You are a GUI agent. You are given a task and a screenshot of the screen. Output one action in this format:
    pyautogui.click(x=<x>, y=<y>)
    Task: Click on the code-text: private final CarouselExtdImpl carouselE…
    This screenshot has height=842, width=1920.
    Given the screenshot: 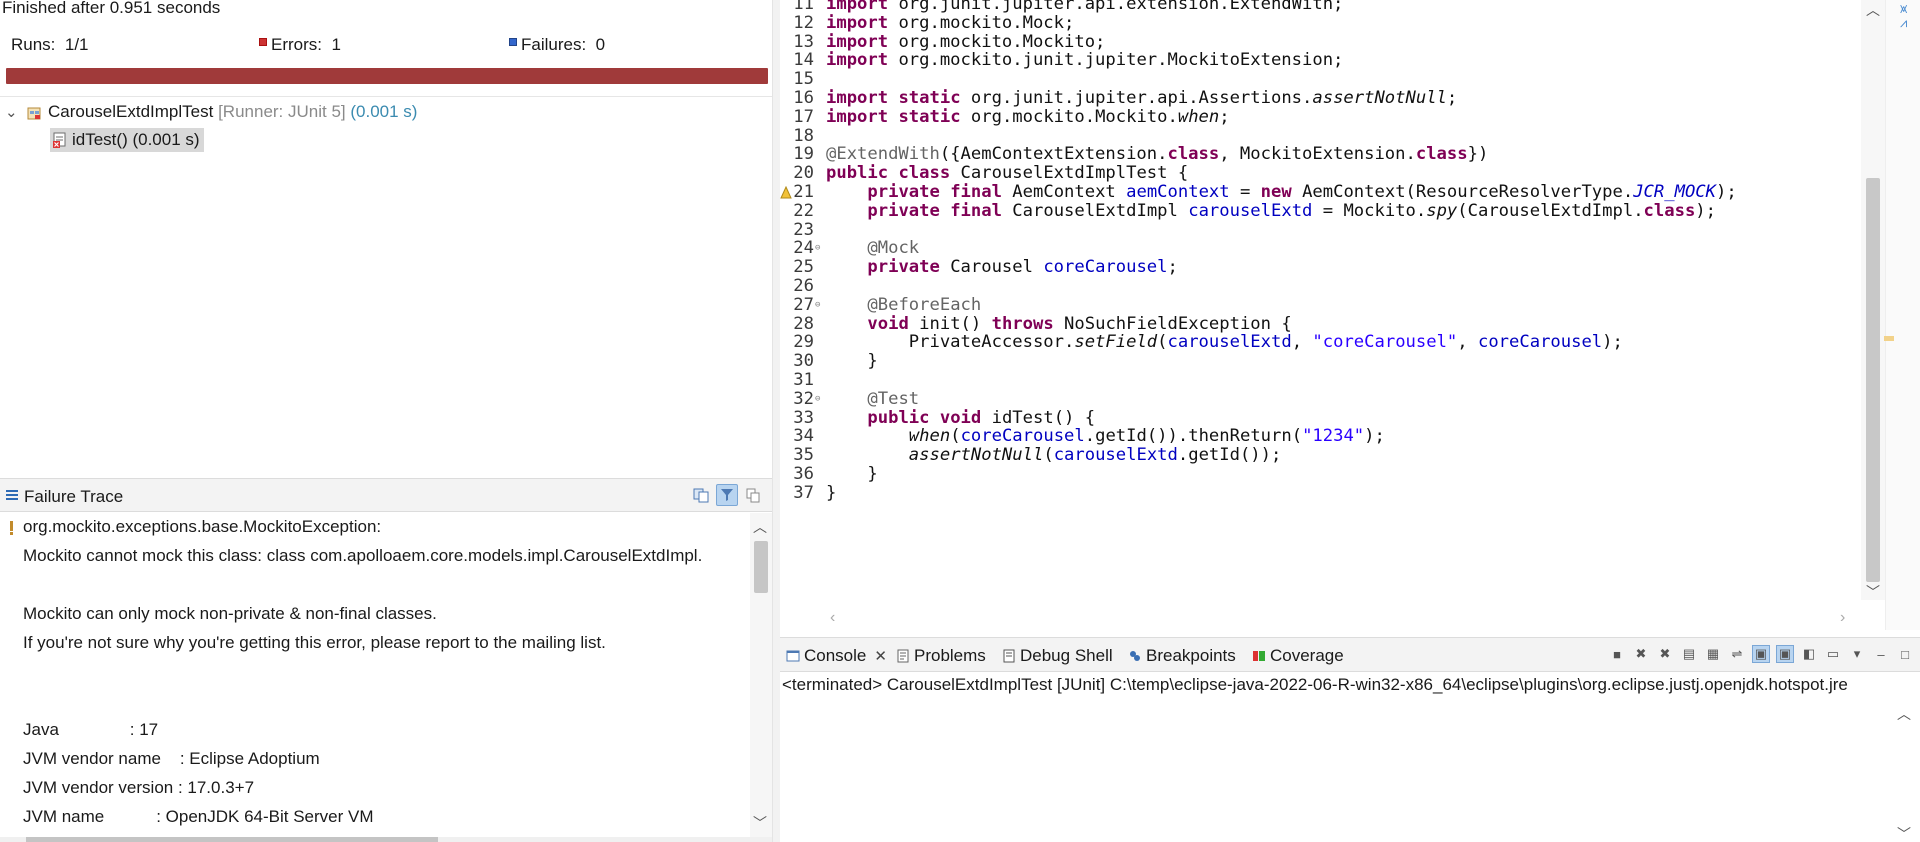 What is the action you would take?
    pyautogui.click(x=1291, y=210)
    